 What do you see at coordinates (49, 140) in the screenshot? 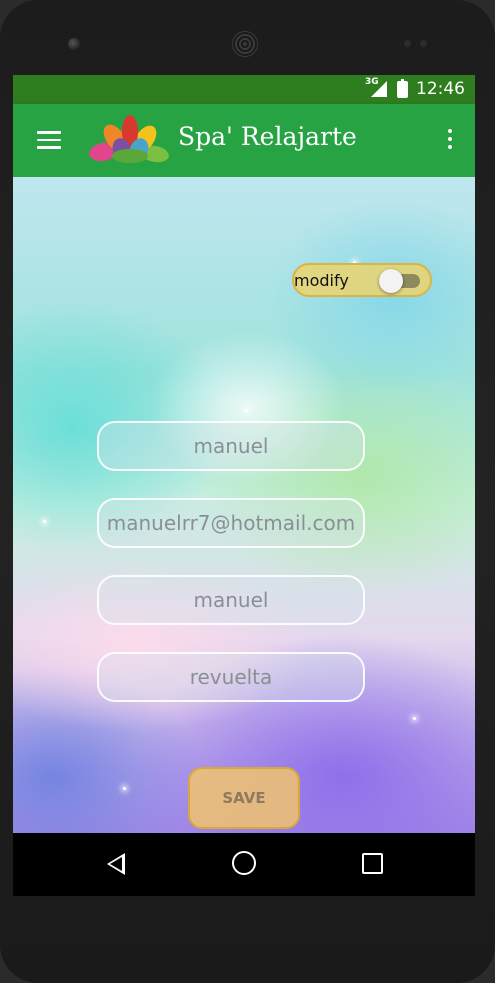
I see `hamburger-menu-icon` at bounding box center [49, 140].